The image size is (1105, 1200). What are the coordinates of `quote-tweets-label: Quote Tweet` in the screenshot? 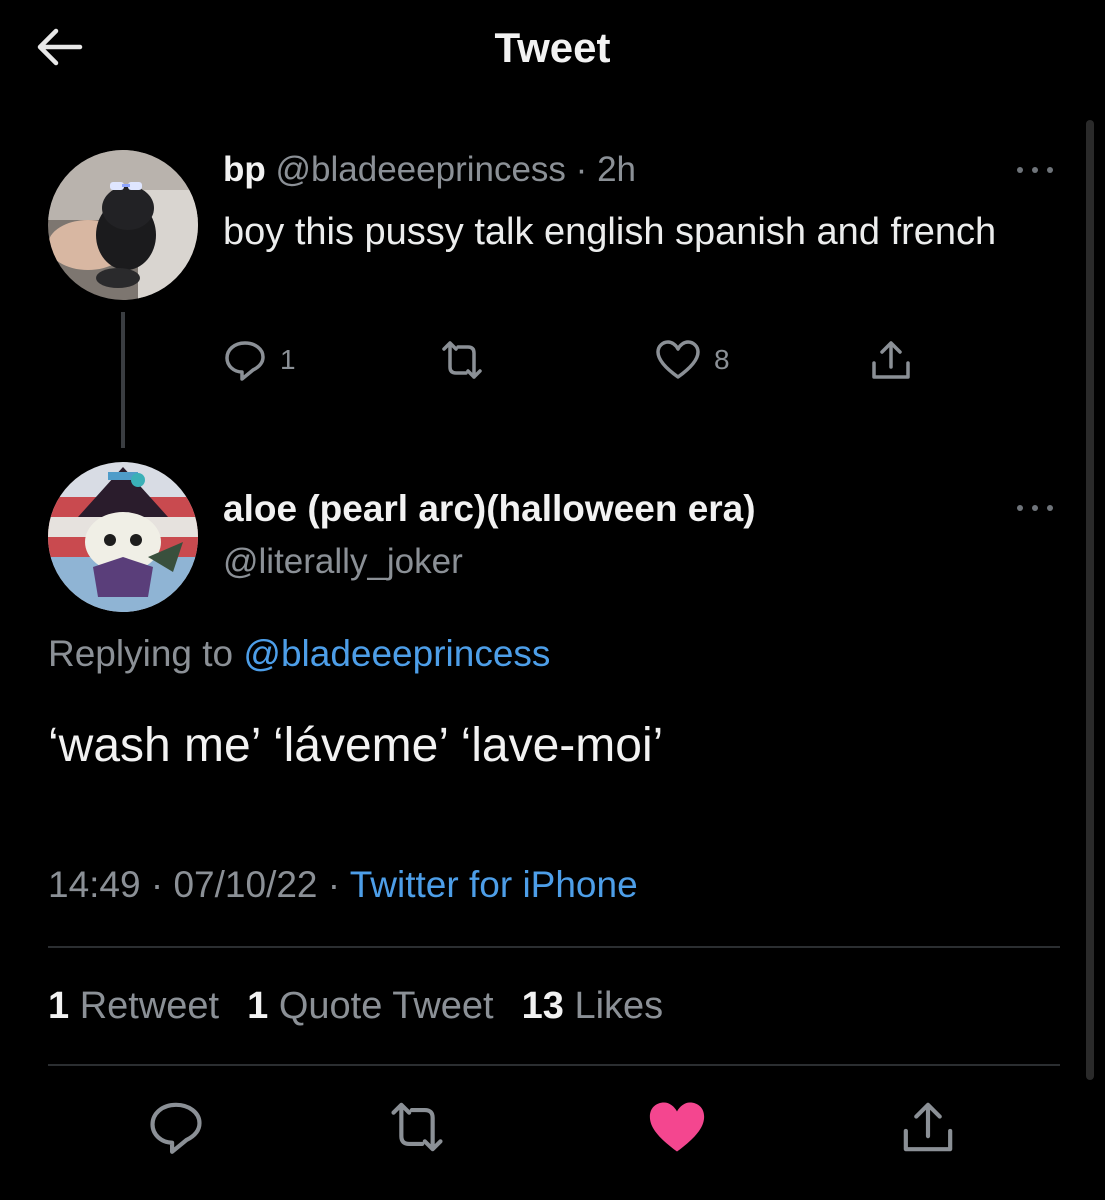 It's located at (386, 1006).